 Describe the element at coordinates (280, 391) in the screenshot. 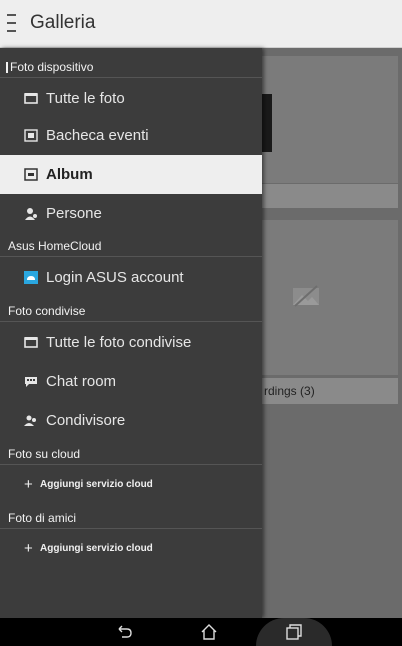

I see `album-caption: rdings` at that location.